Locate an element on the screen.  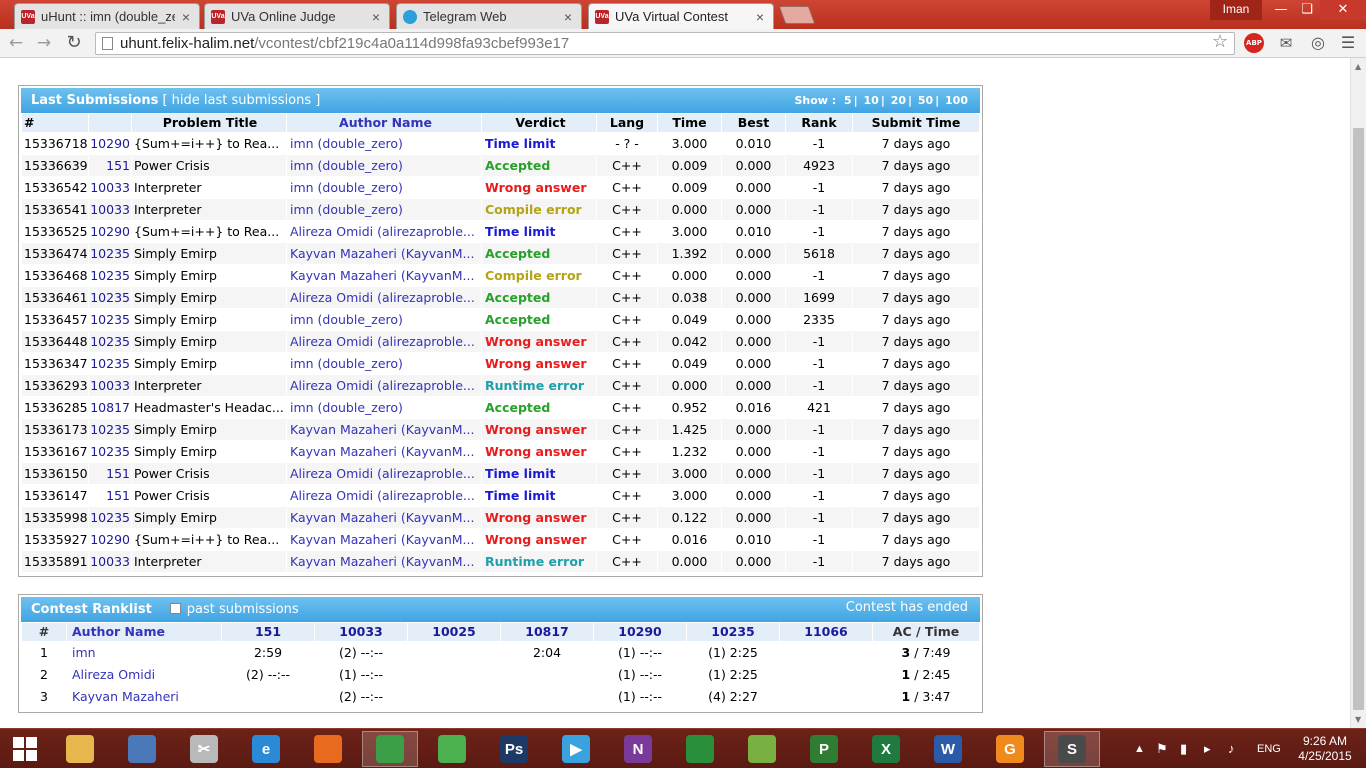
problem-column-header: 11066 is located at coordinates (826, 632).